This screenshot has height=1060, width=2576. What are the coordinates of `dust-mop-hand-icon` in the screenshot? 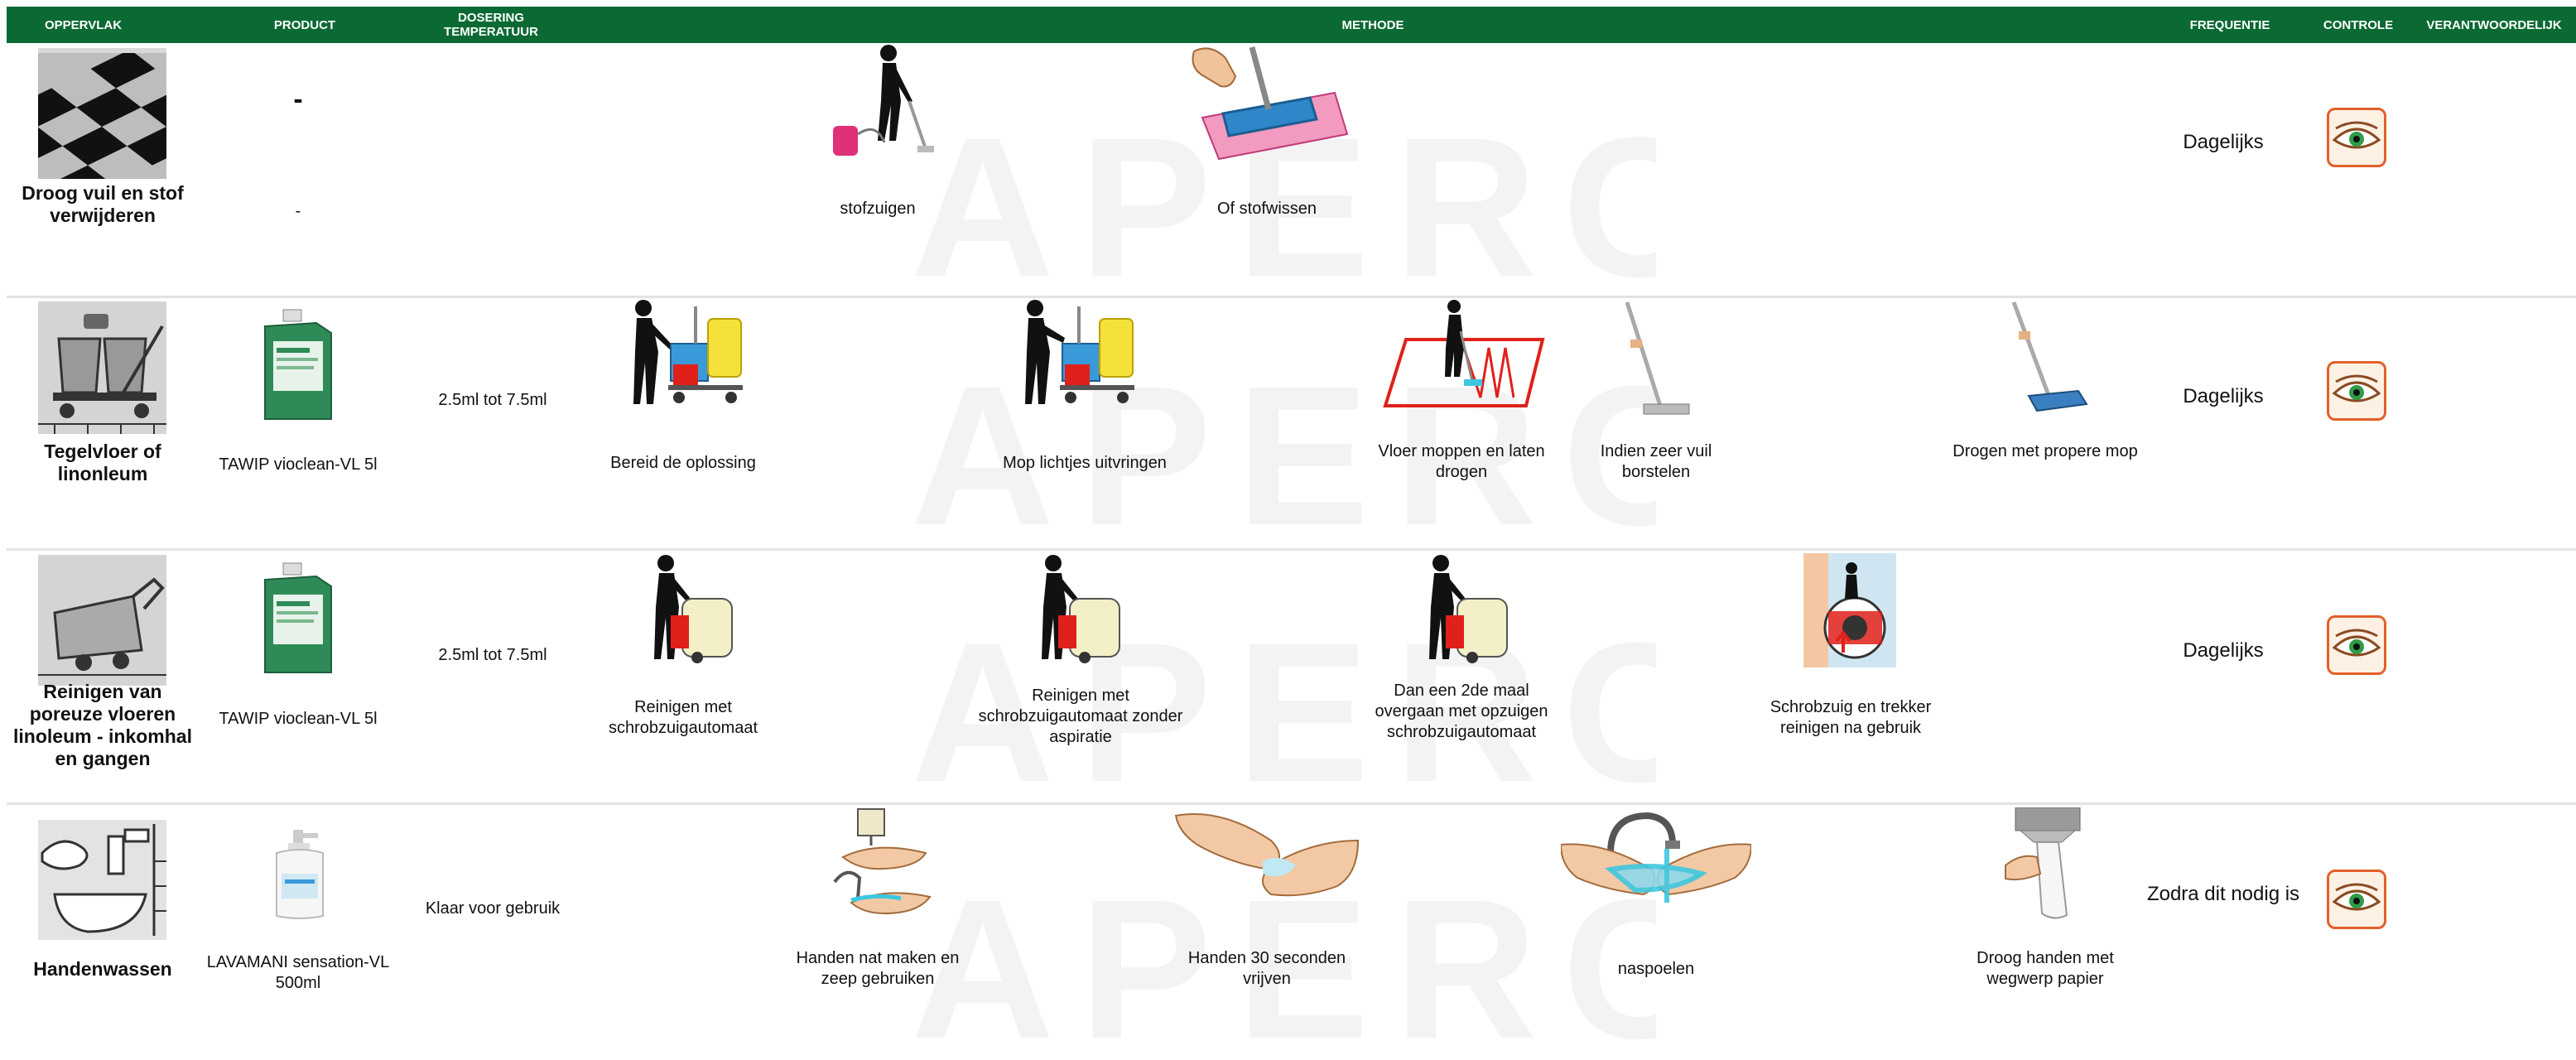 It's located at (1270, 103).